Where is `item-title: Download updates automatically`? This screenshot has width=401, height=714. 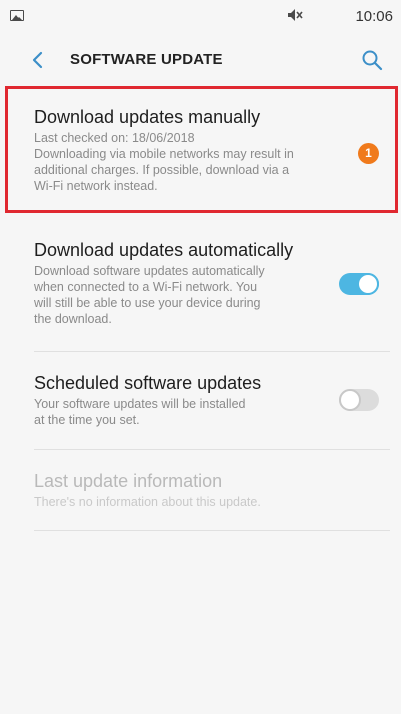
item-title: Download updates automatically is located at coordinates (164, 250).